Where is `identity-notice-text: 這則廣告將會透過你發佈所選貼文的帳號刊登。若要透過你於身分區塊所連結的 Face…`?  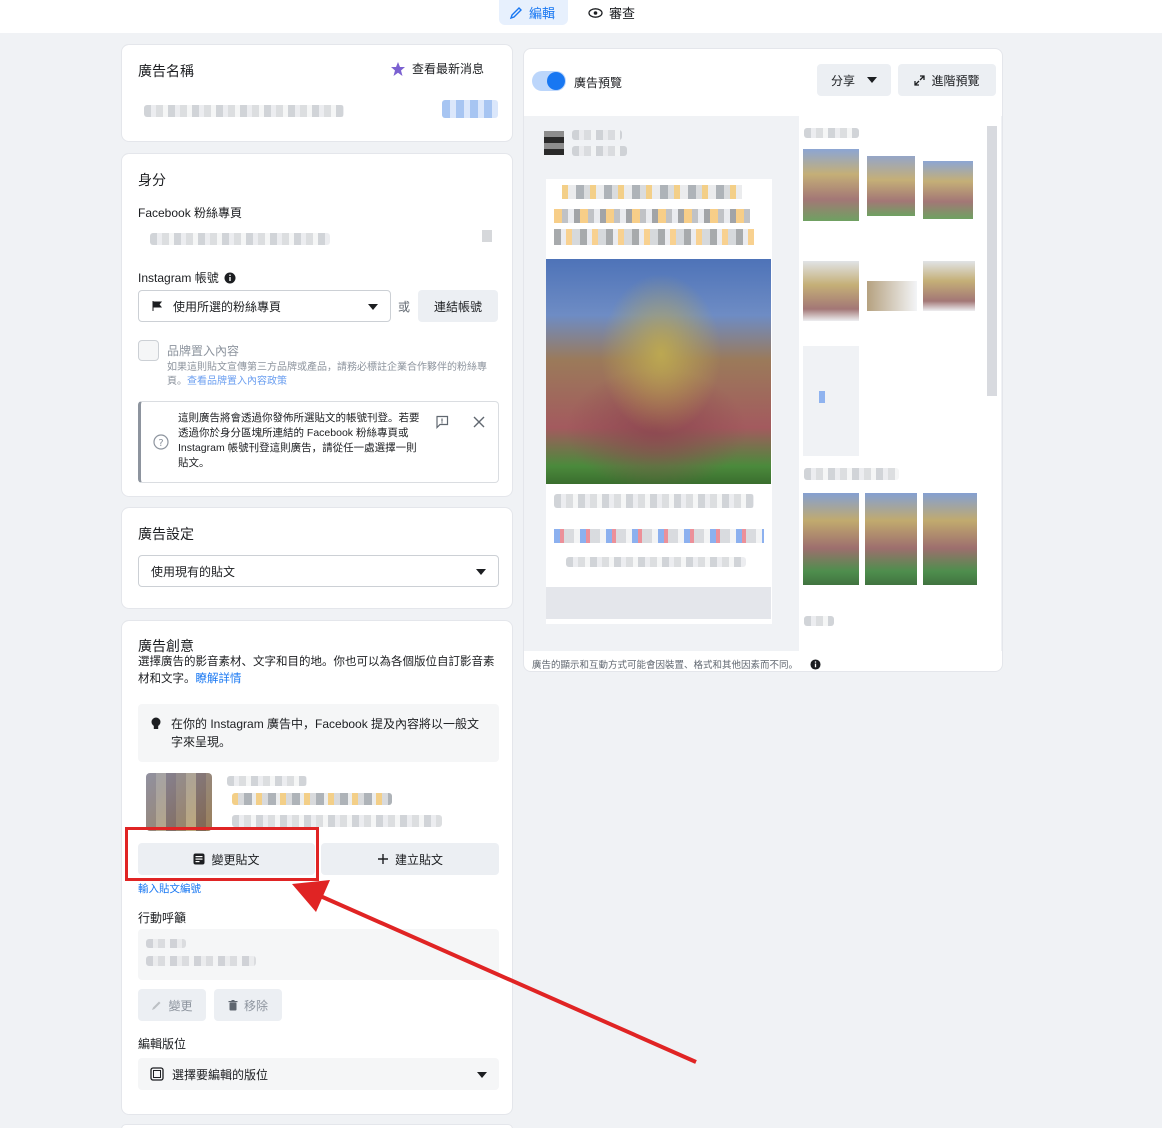
identity-notice-text: 這則廣告將會透過你發佈所選貼文的帳號刊登。若要透過你於身分區塊所連結的 Face… is located at coordinates (299, 440).